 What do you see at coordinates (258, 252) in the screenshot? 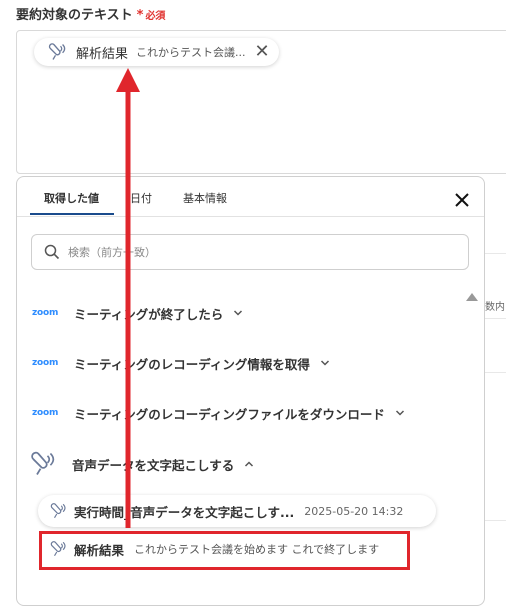
I see `search-input` at bounding box center [258, 252].